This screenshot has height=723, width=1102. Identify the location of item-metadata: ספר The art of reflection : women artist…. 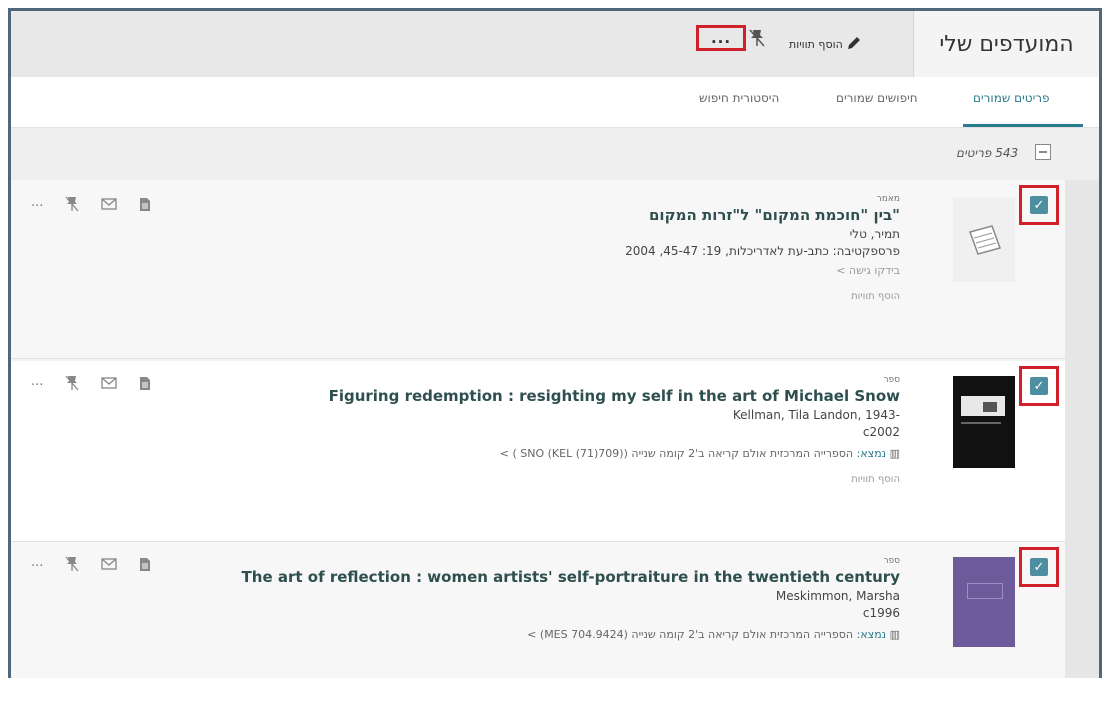
(571, 598).